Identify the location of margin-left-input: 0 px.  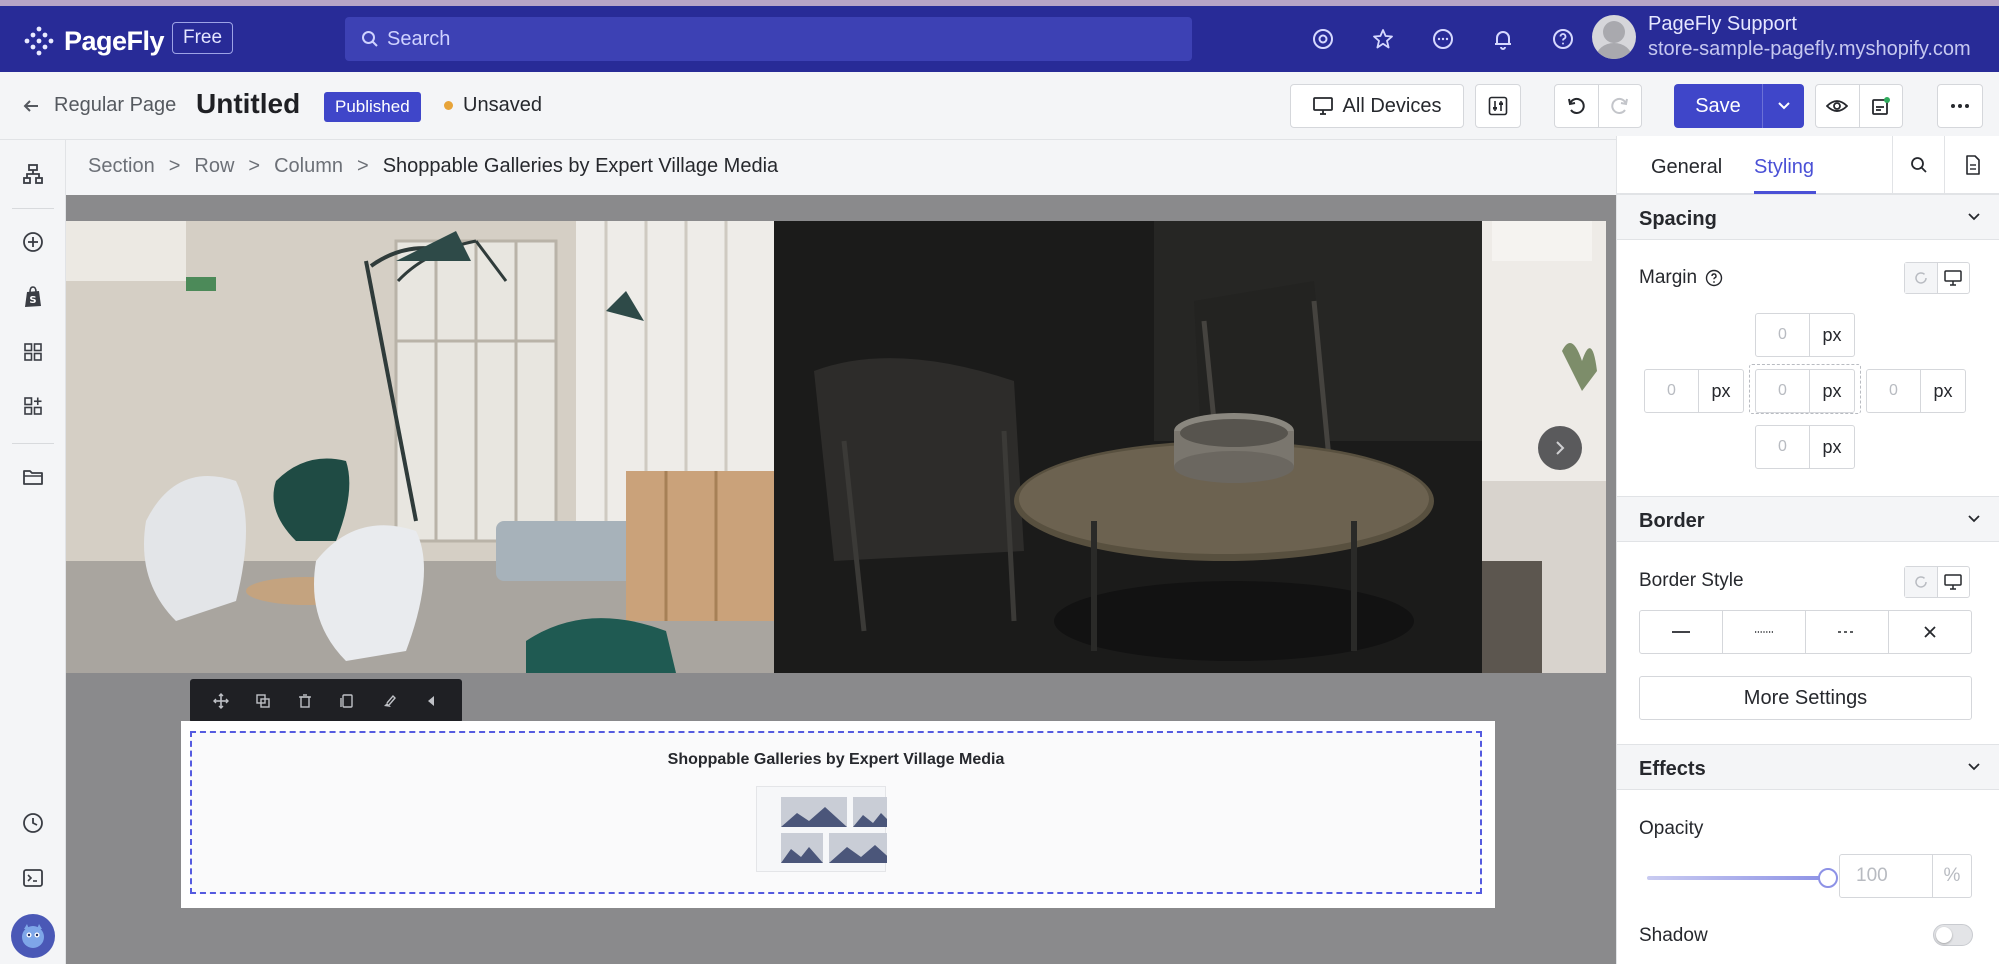
(1694, 391).